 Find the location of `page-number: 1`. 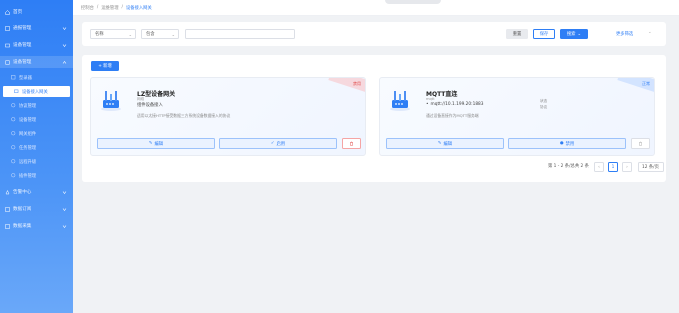

page-number: 1 is located at coordinates (613, 167).